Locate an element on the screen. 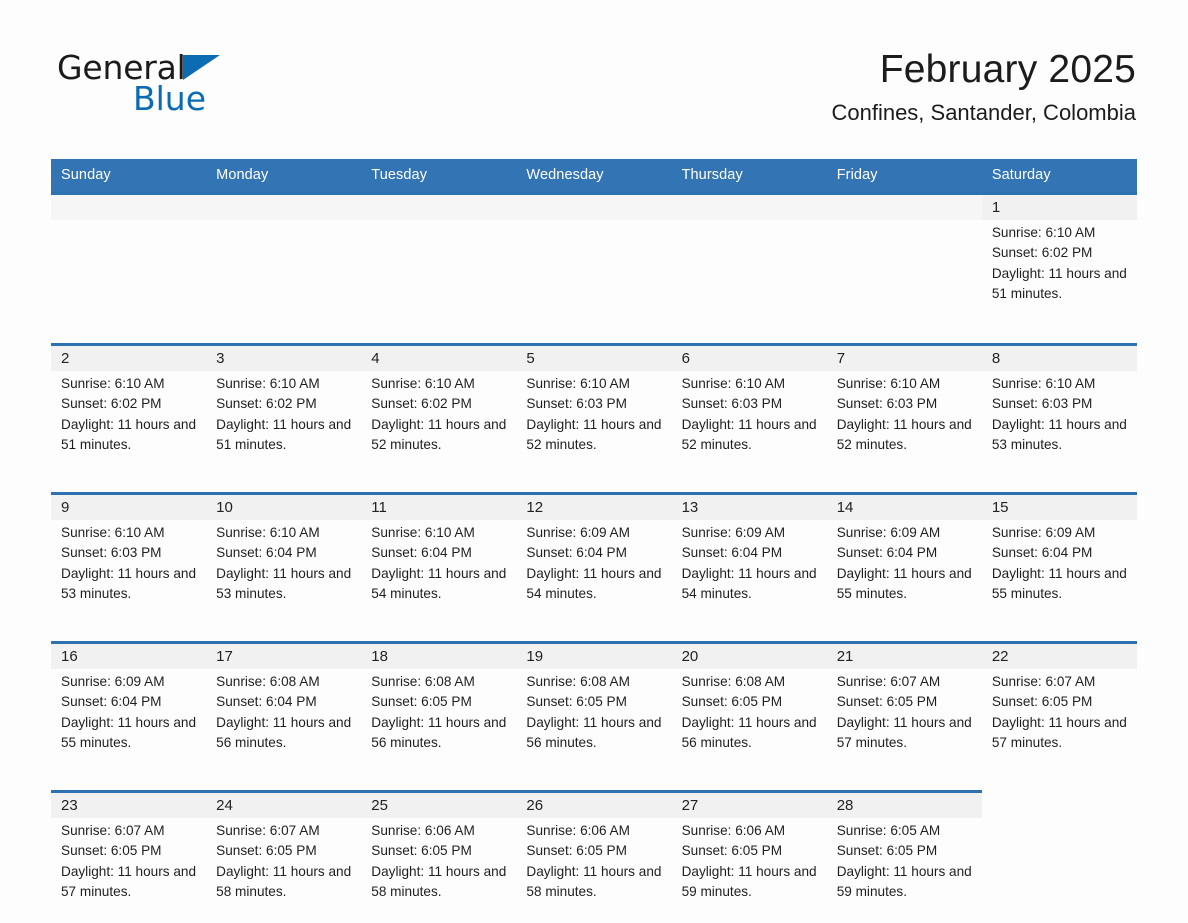 The image size is (1188, 923). day-number: 4 is located at coordinates (375, 358).